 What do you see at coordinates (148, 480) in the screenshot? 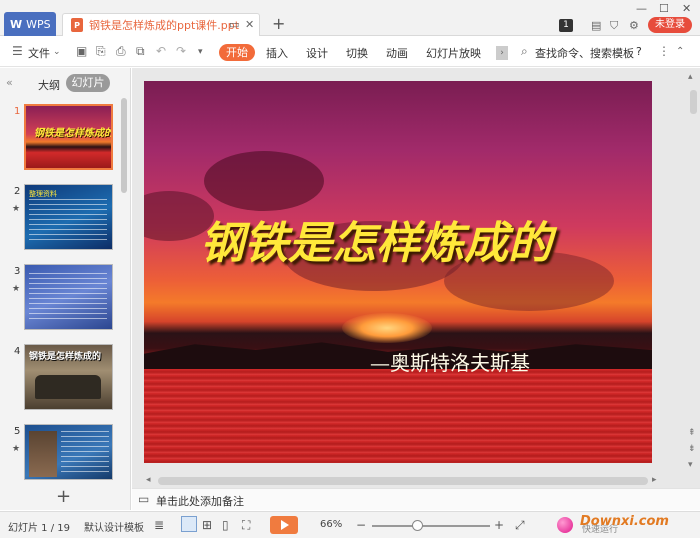
I see `scroll-left-icon: ◂` at bounding box center [148, 480].